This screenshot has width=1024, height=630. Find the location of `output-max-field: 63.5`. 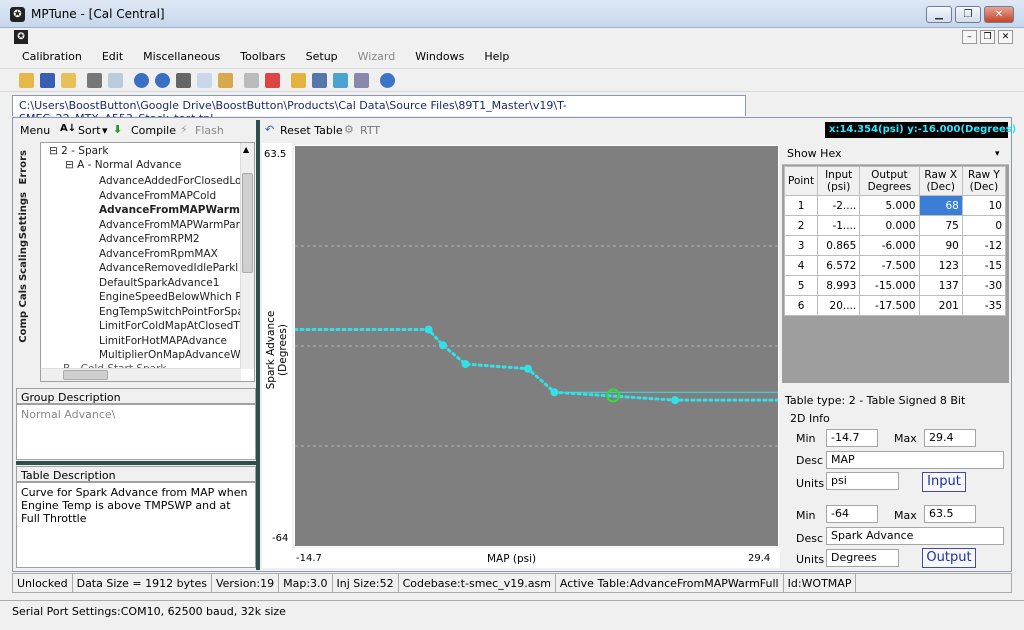

output-max-field: 63.5 is located at coordinates (950, 514).